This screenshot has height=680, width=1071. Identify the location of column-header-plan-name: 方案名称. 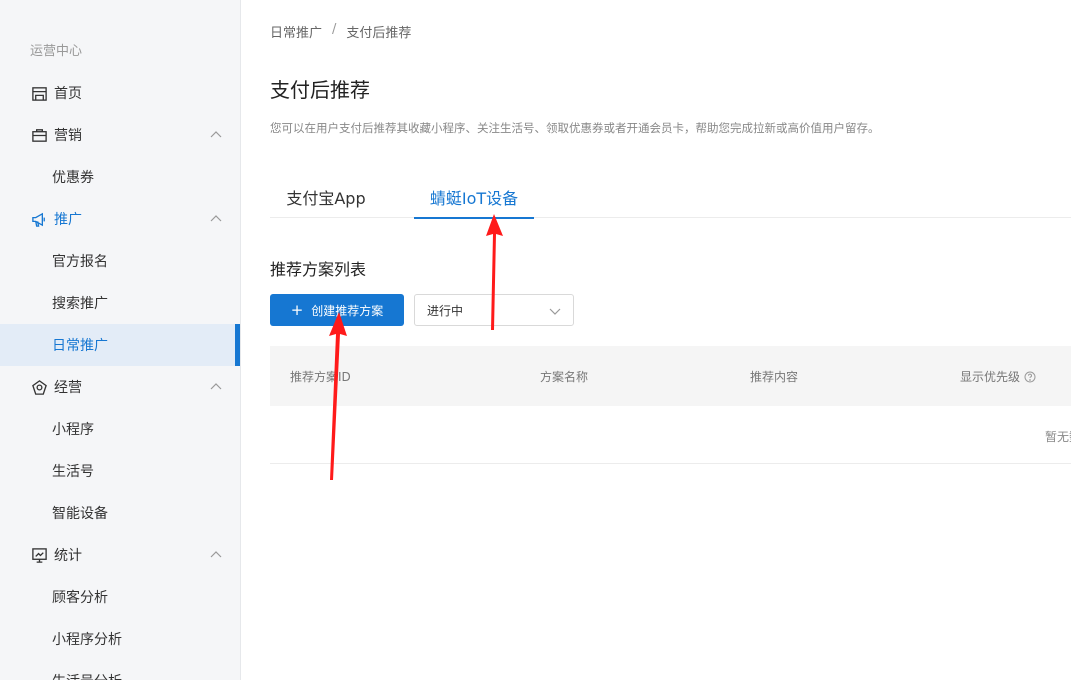
(564, 376).